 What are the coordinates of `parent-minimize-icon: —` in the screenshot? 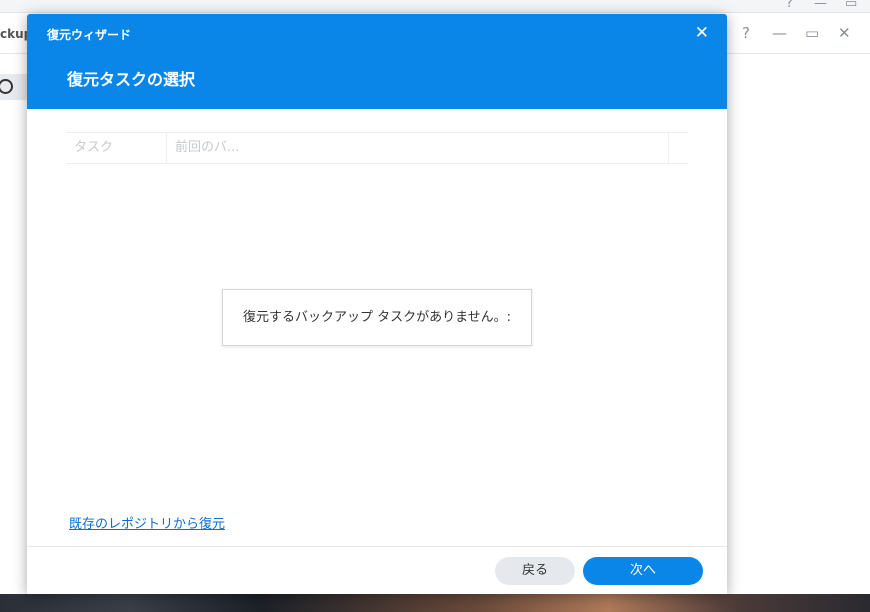 It's located at (820, 5).